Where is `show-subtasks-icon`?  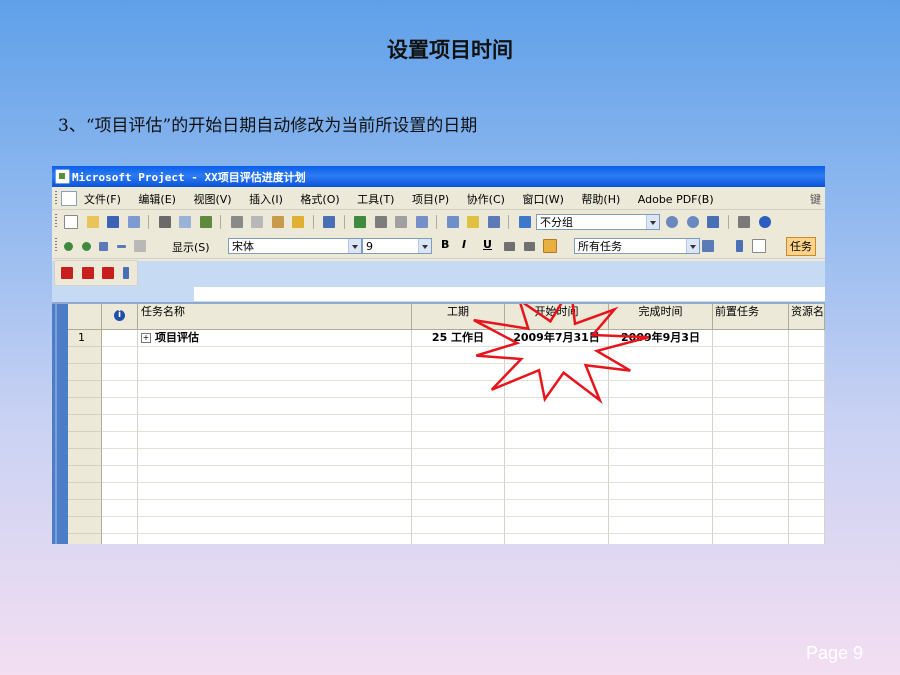 show-subtasks-icon is located at coordinates (140, 246).